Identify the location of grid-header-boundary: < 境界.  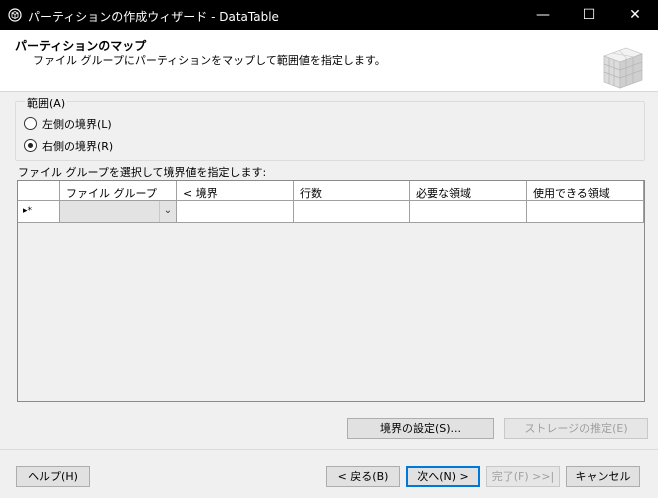
(235, 191).